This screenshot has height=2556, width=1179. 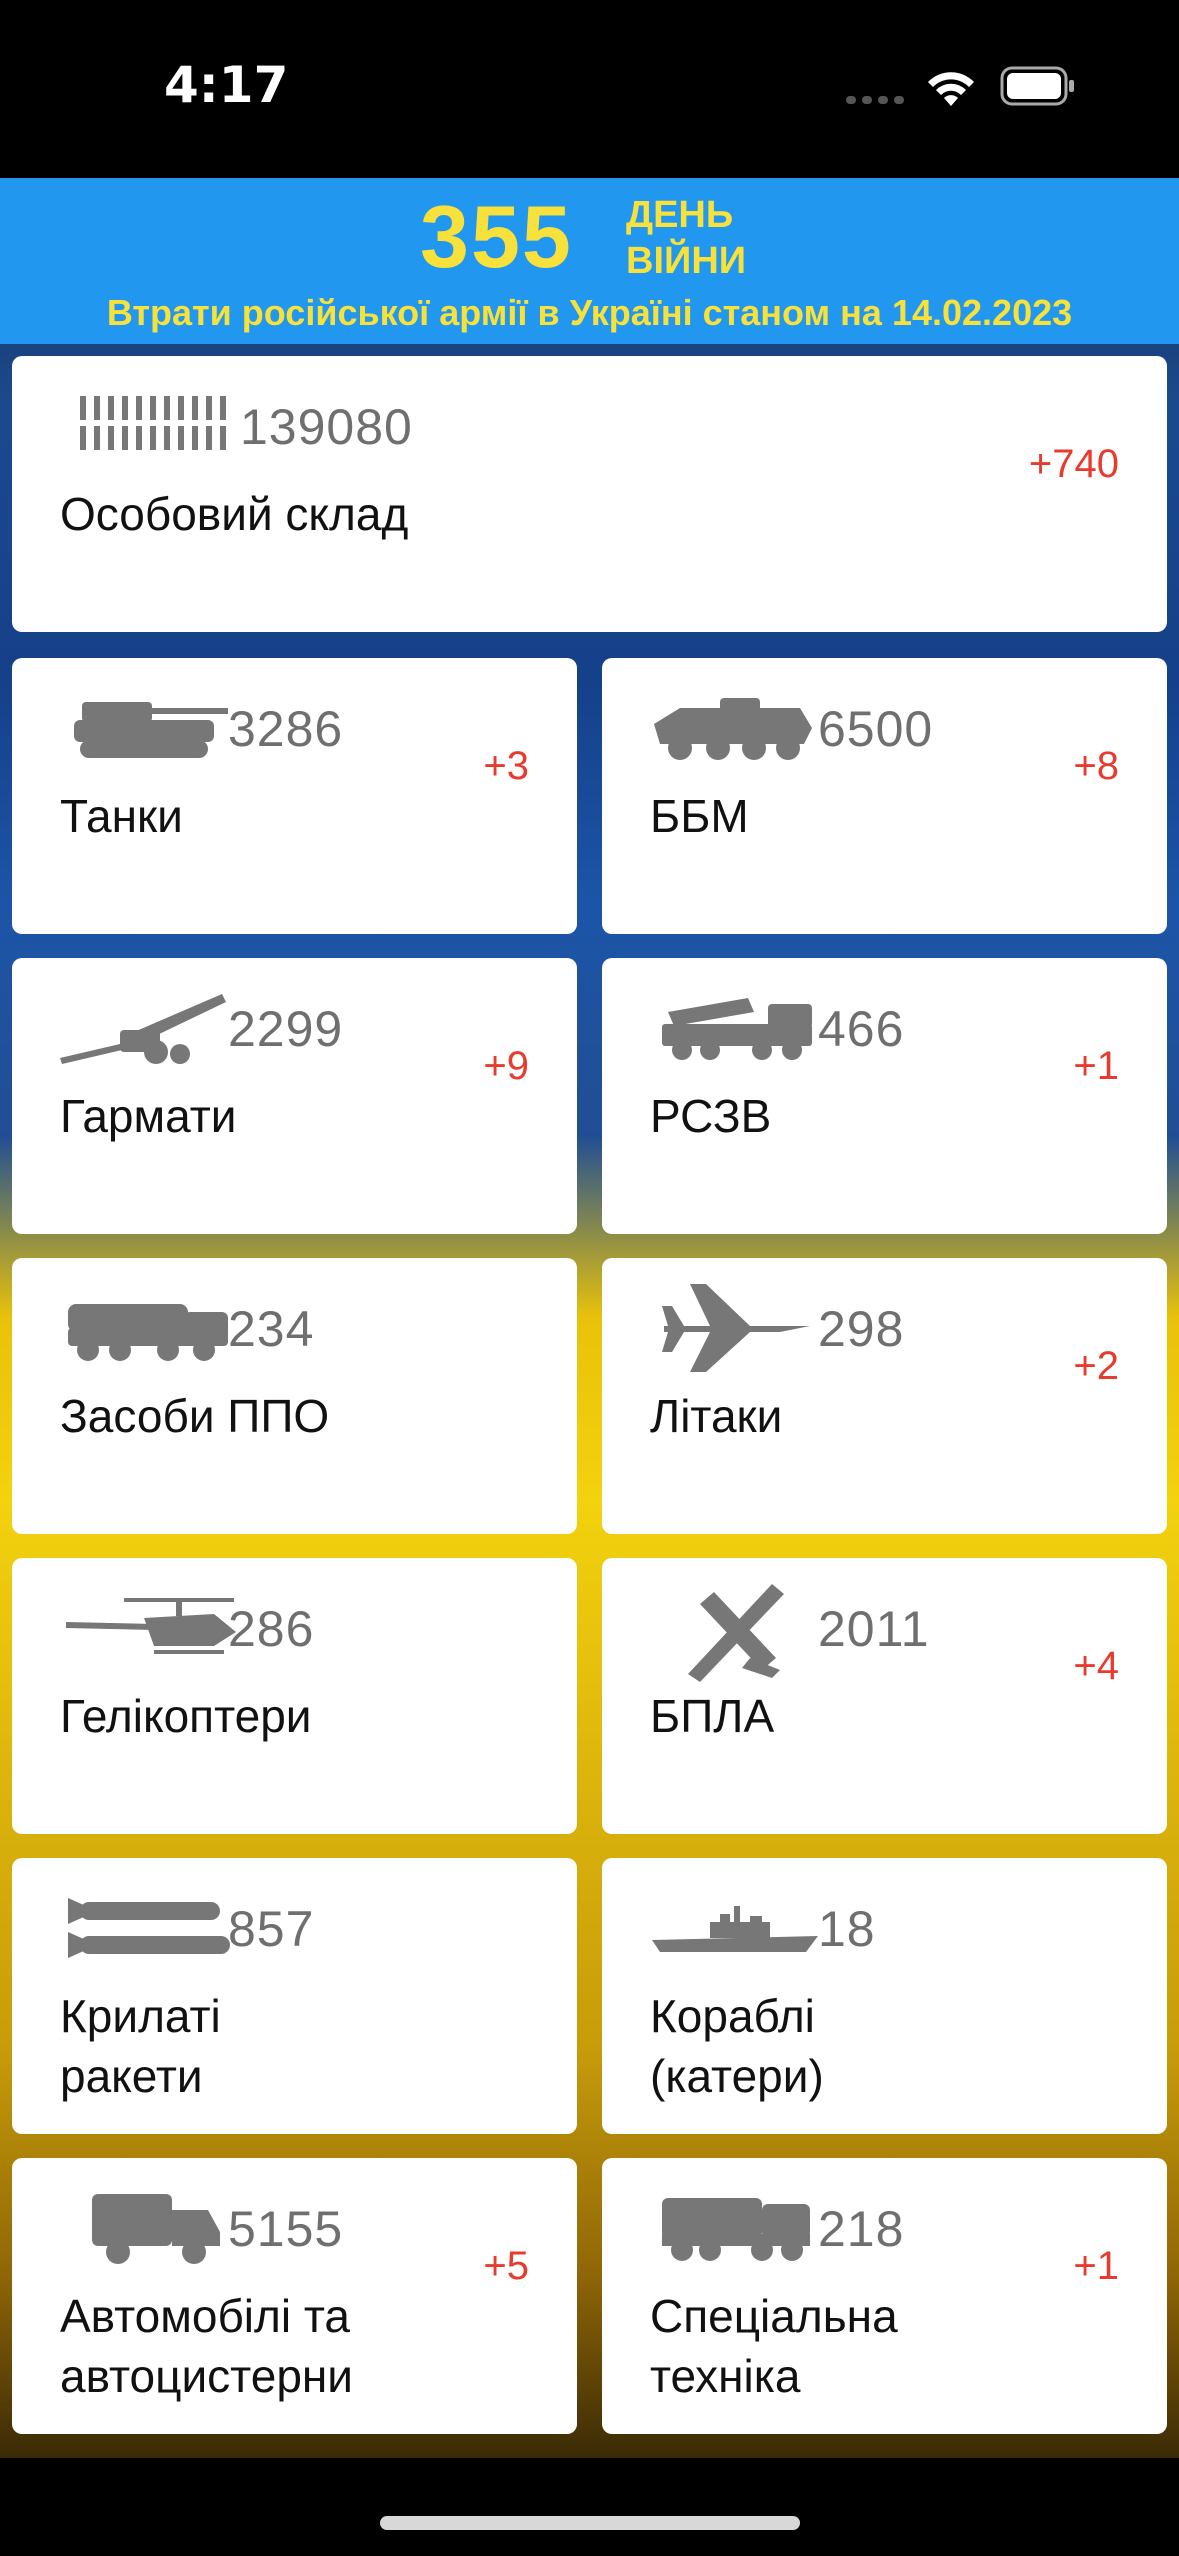 I want to click on helicopters-count: 286, so click(x=271, y=1629).